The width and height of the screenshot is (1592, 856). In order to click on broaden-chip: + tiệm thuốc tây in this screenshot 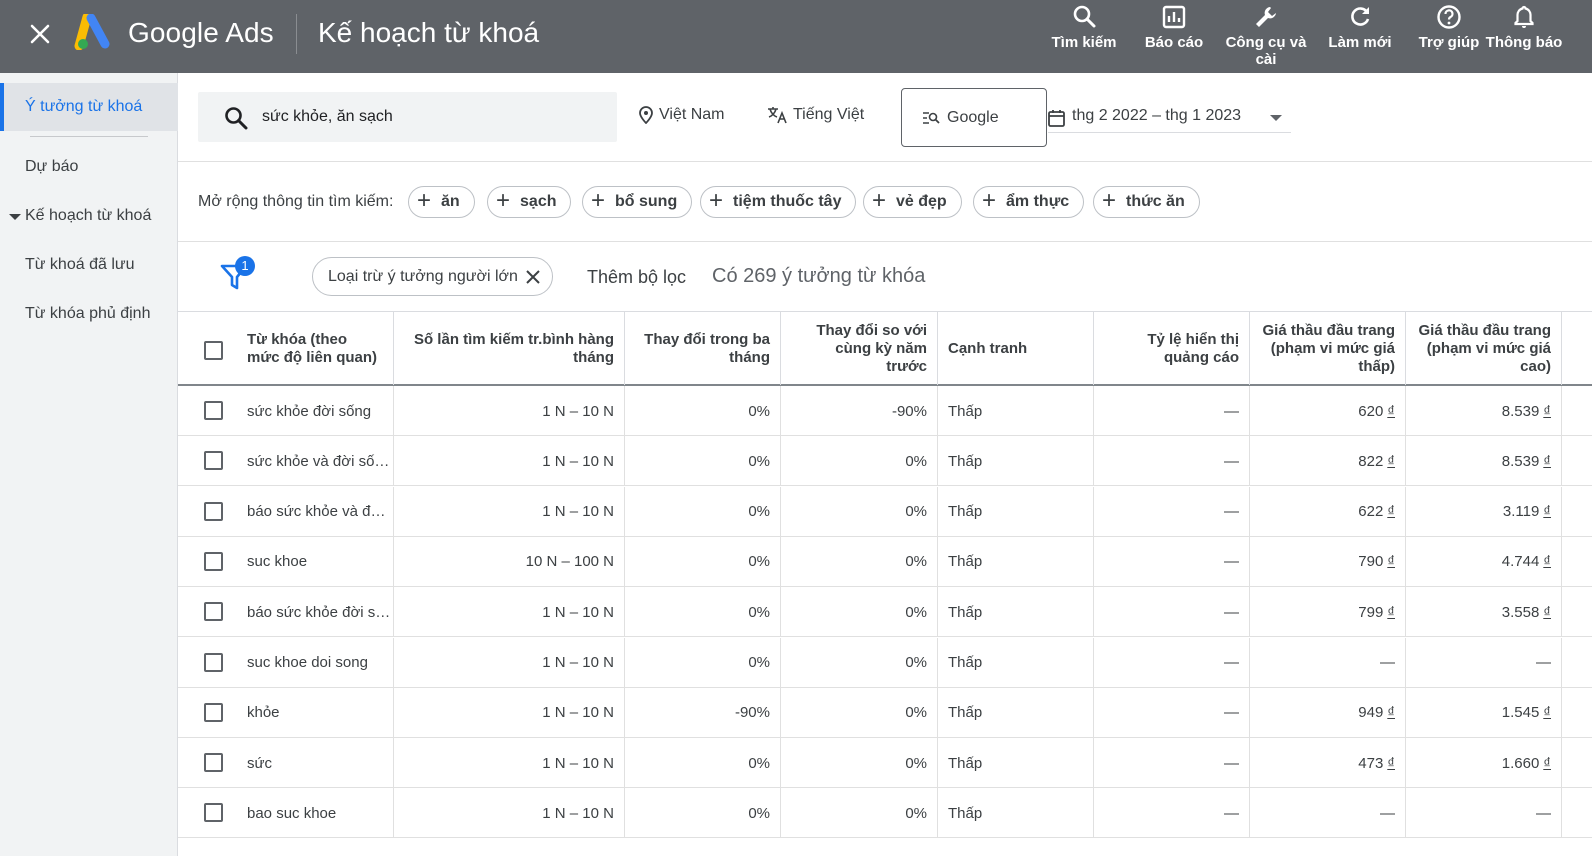, I will do `click(778, 202)`.